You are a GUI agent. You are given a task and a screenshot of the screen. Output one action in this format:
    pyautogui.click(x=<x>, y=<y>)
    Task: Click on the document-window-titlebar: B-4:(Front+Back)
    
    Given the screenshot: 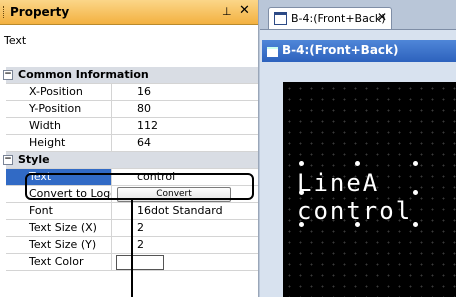 What is the action you would take?
    pyautogui.click(x=359, y=51)
    